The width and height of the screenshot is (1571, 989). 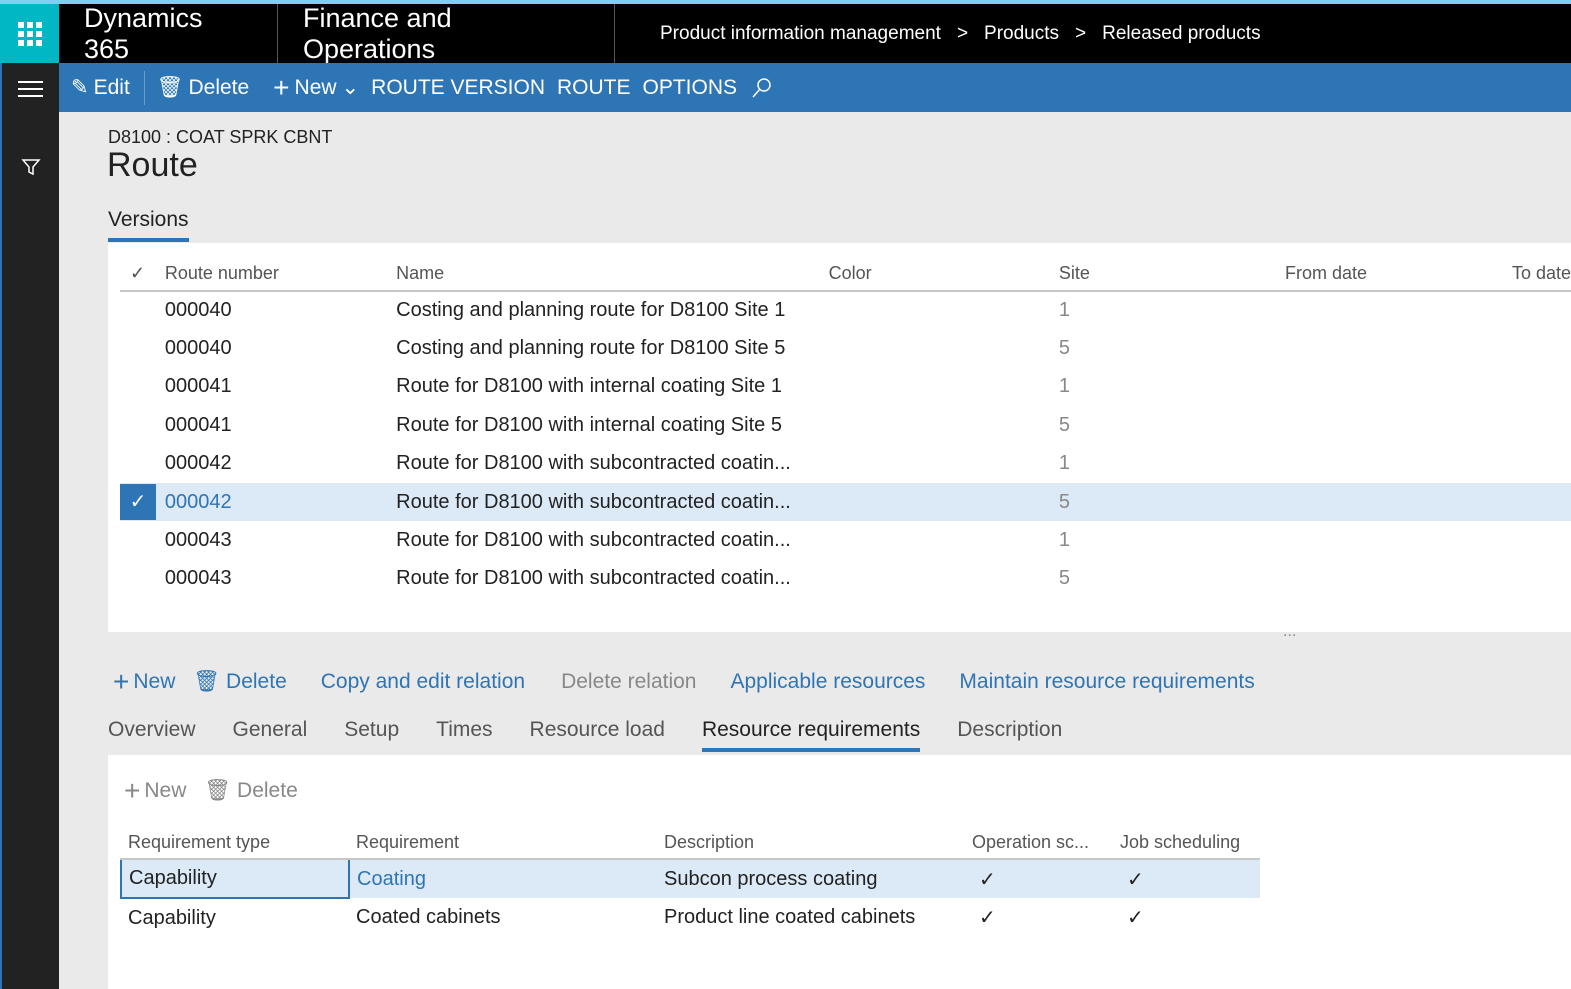 I want to click on breadcrumb-item: Products, so click(x=1021, y=34).